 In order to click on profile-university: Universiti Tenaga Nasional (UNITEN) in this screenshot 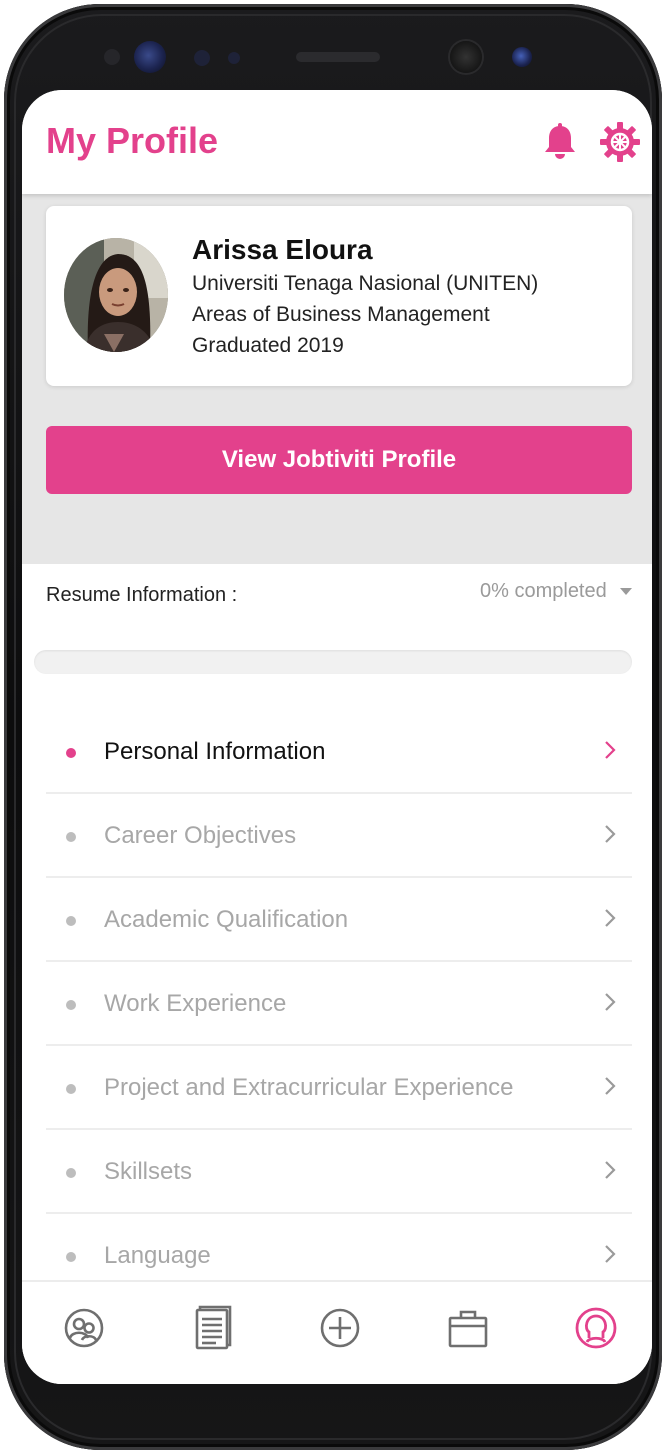, I will do `click(365, 283)`.